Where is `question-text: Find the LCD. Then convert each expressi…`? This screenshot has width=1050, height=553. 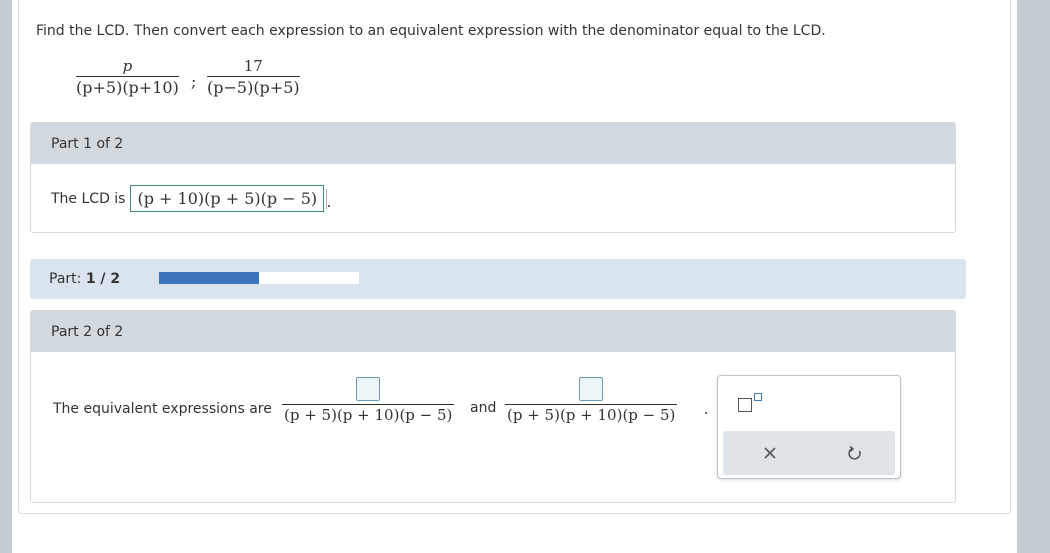
question-text: Find the LCD. Then convert each expressi… is located at coordinates (431, 31).